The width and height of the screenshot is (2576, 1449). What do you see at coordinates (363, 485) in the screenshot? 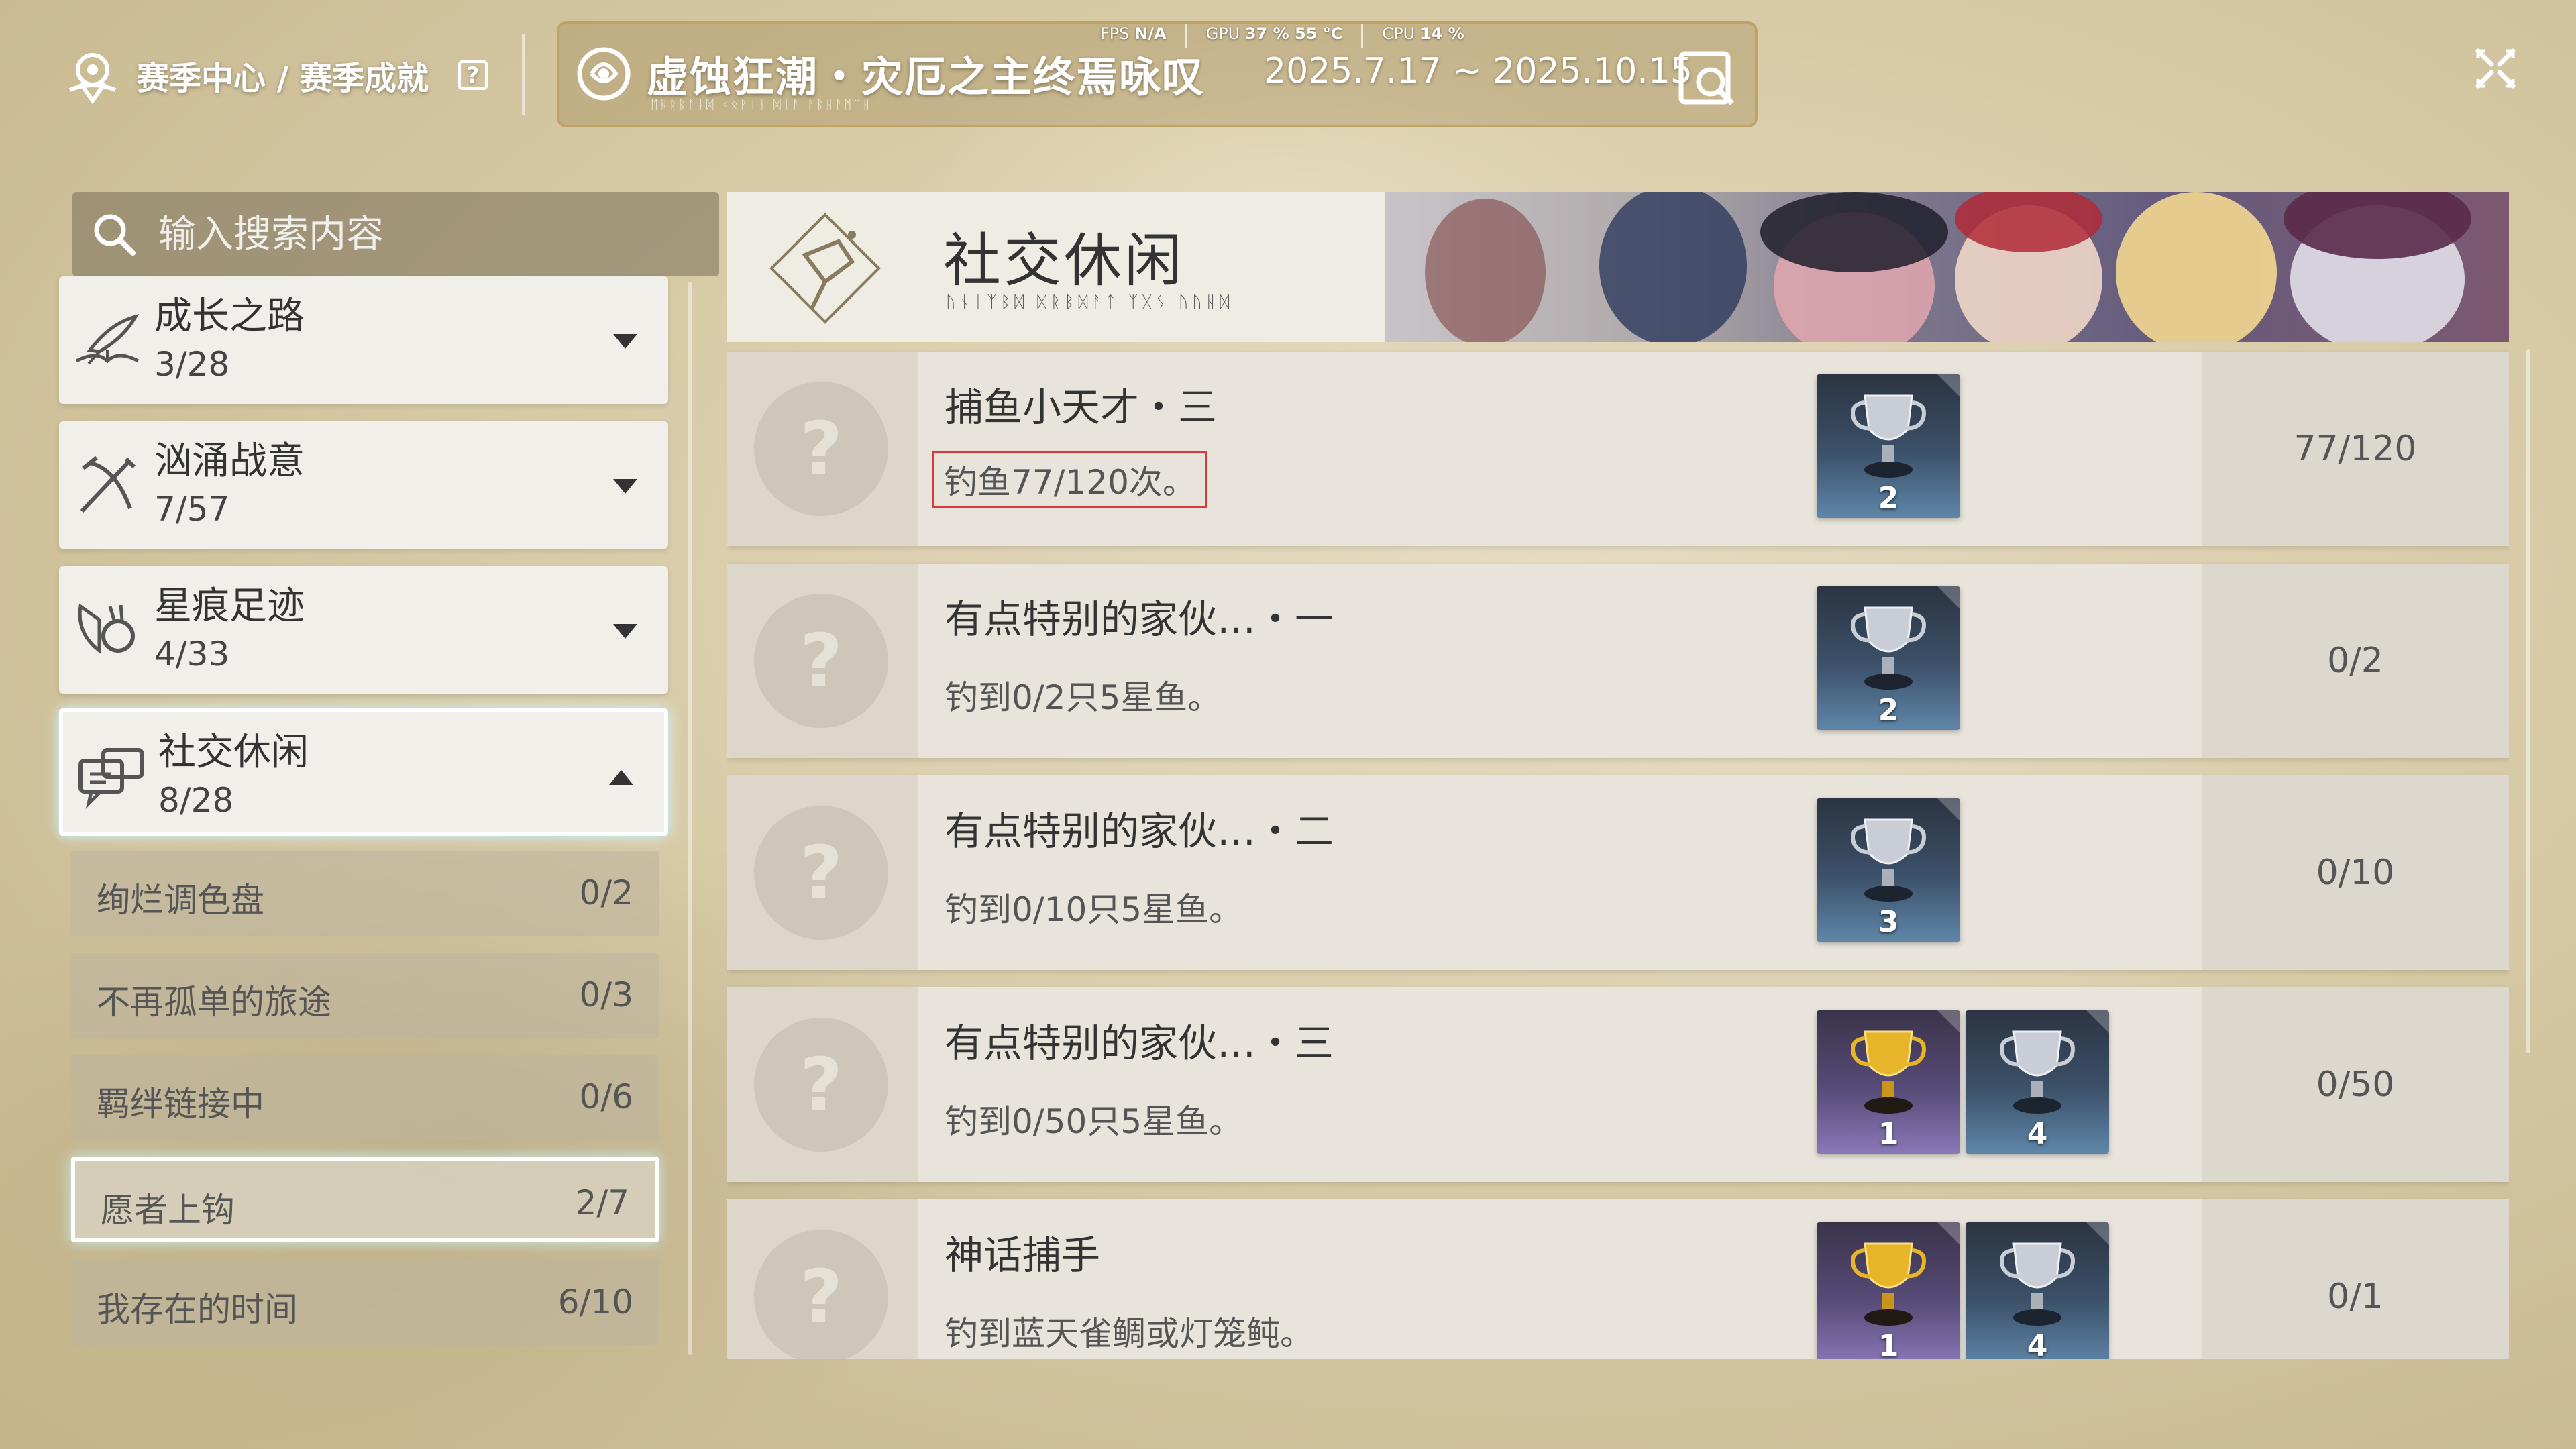
I see `category-battle: 汹涌战意 7/57` at bounding box center [363, 485].